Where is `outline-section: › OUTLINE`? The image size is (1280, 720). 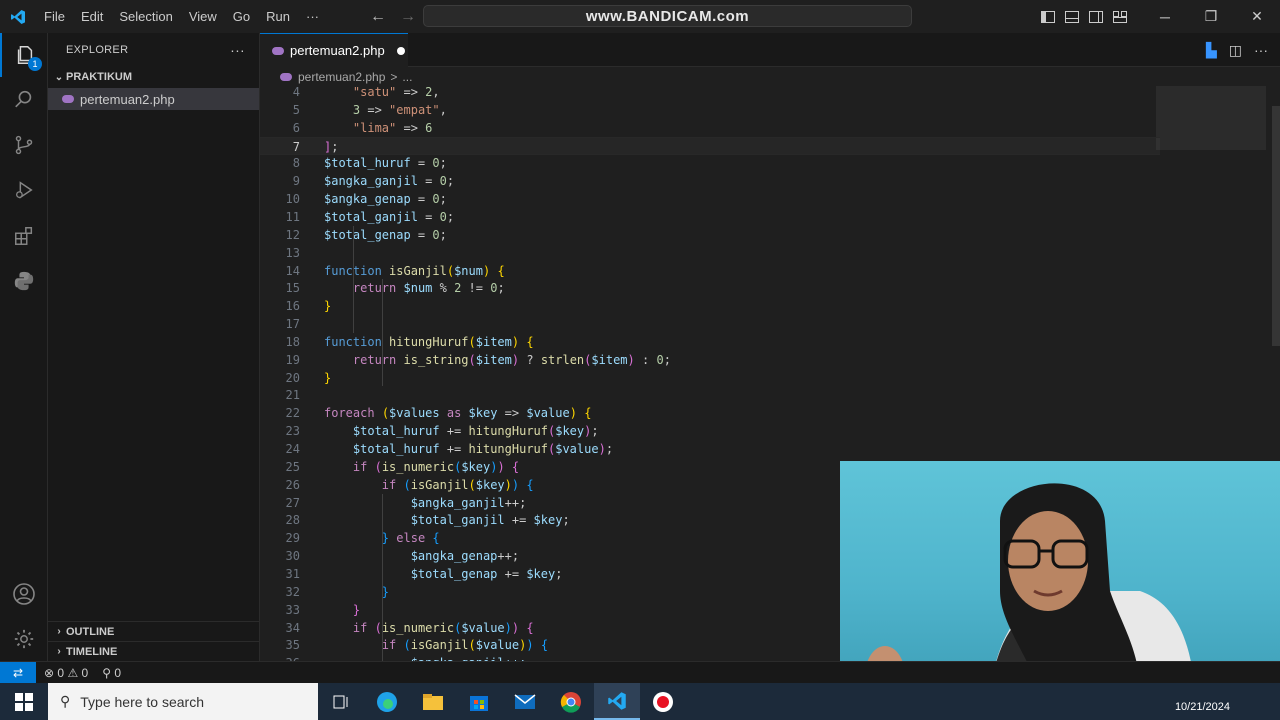
outline-section: › OUTLINE is located at coordinates (154, 631).